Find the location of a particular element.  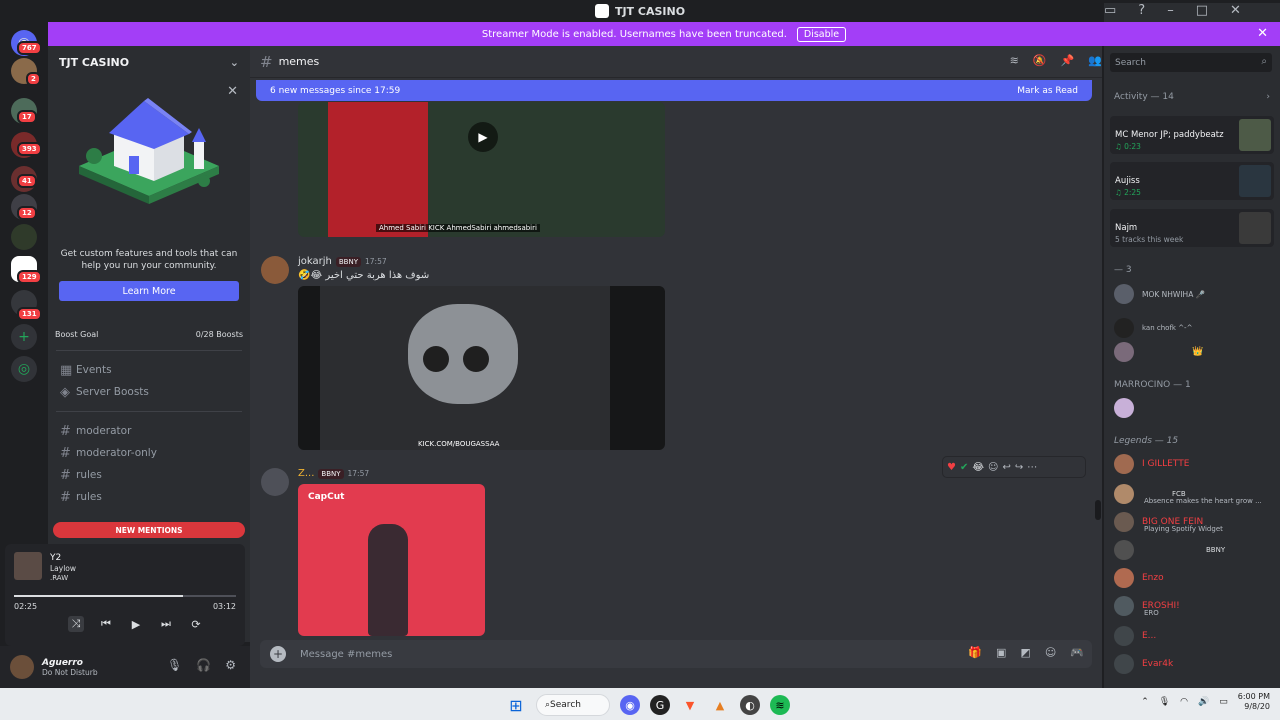

activity-card: MC Menor JP; paddybeatz ♫ 0:23 is located at coordinates (1192, 135).